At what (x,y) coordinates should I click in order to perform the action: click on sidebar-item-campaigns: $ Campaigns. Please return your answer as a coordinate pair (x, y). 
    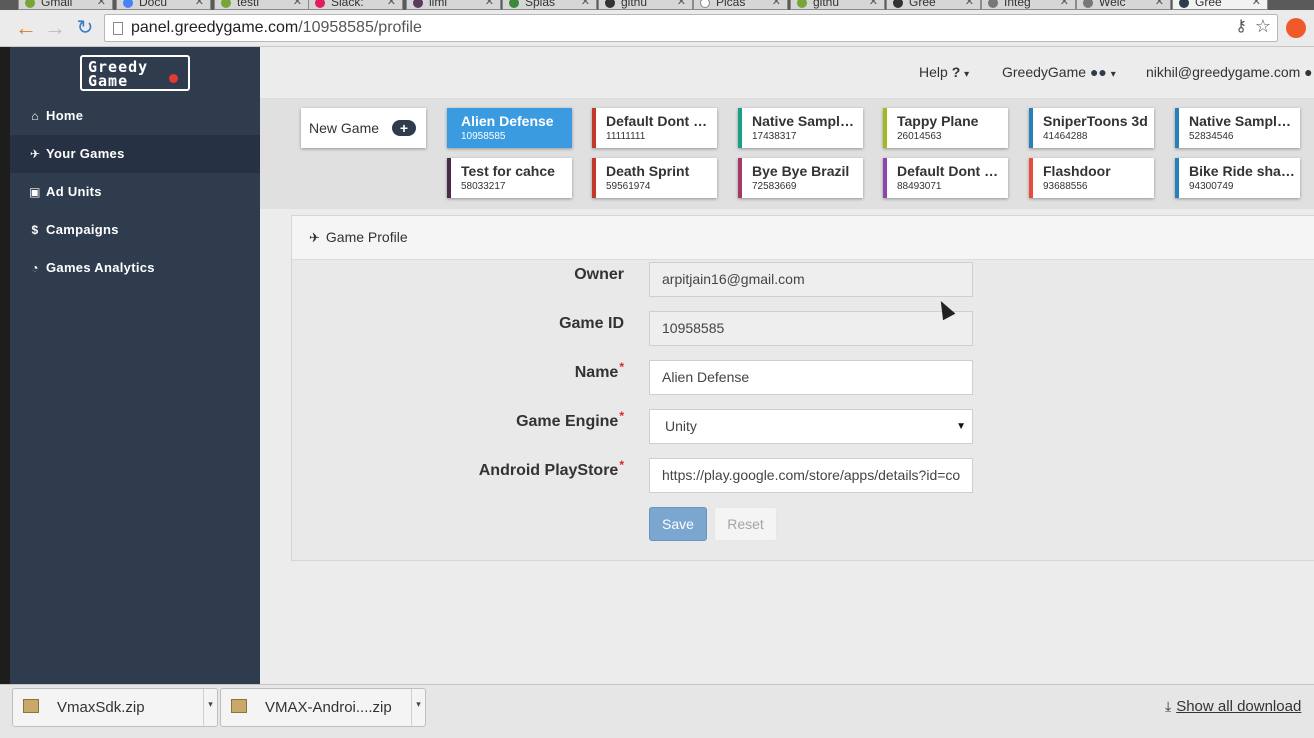
    Looking at the image, I should click on (135, 230).